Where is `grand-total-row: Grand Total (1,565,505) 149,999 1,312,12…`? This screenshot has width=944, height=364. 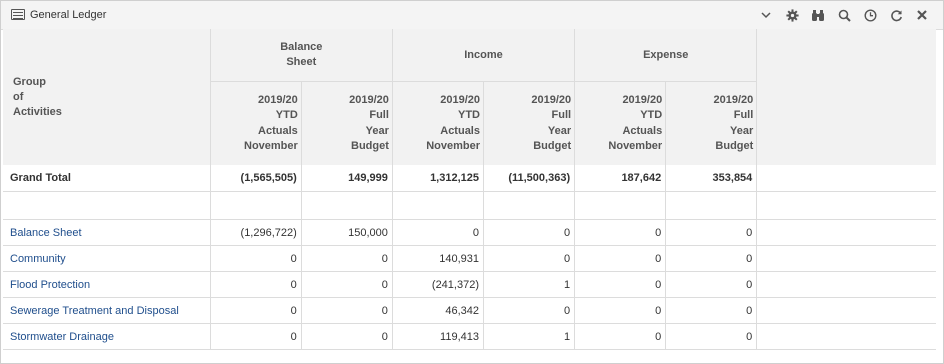 grand-total-row: Grand Total (1,565,505) 149,999 1,312,12… is located at coordinates (469, 178).